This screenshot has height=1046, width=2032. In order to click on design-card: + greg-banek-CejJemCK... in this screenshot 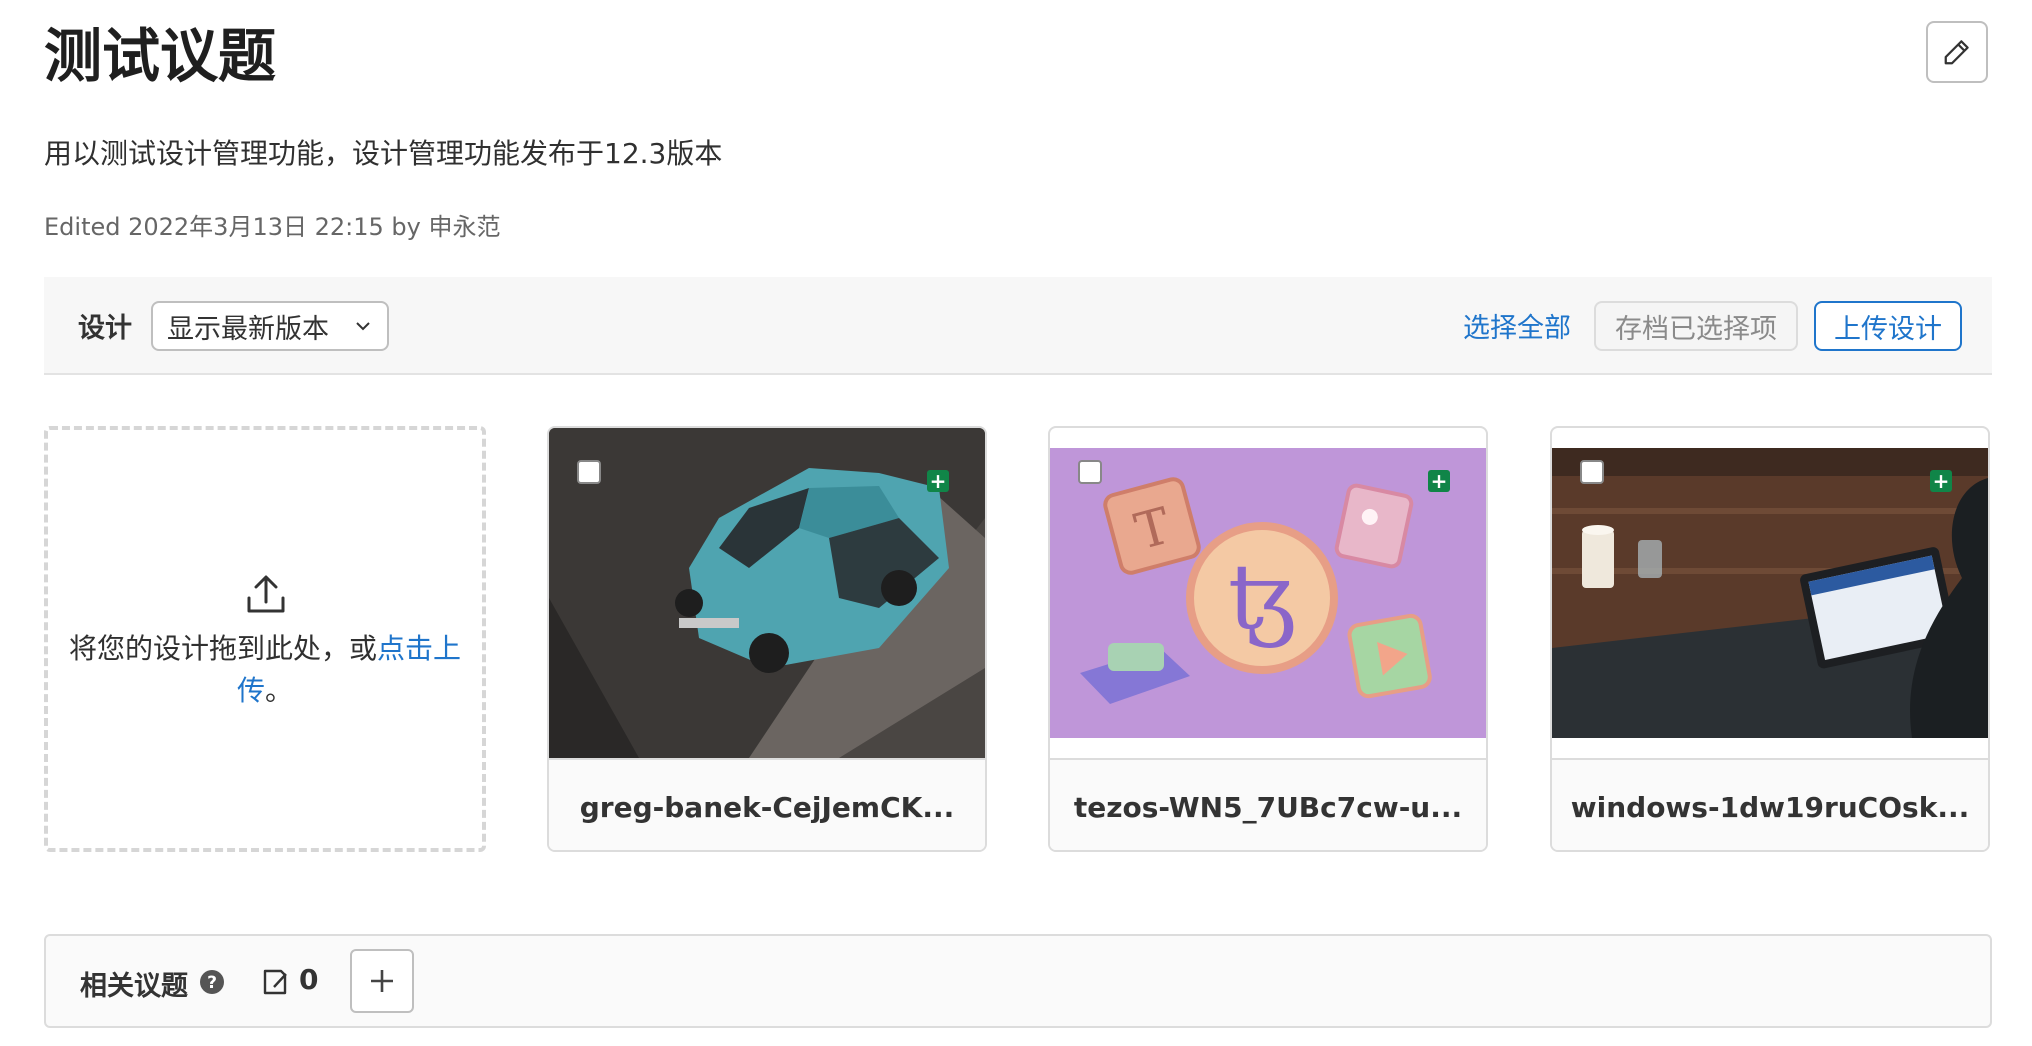, I will do `click(767, 639)`.